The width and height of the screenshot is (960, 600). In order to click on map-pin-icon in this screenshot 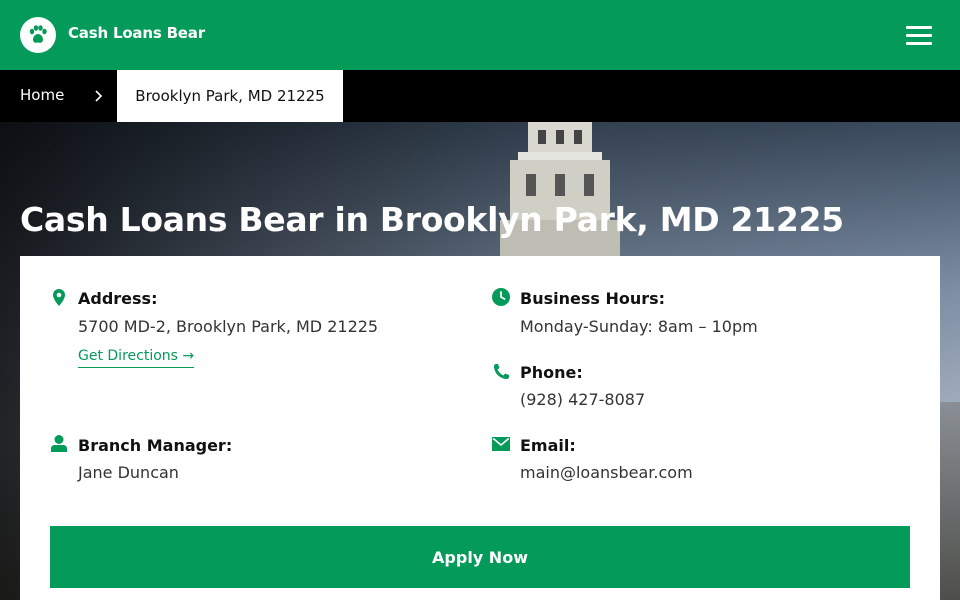, I will do `click(59, 297)`.